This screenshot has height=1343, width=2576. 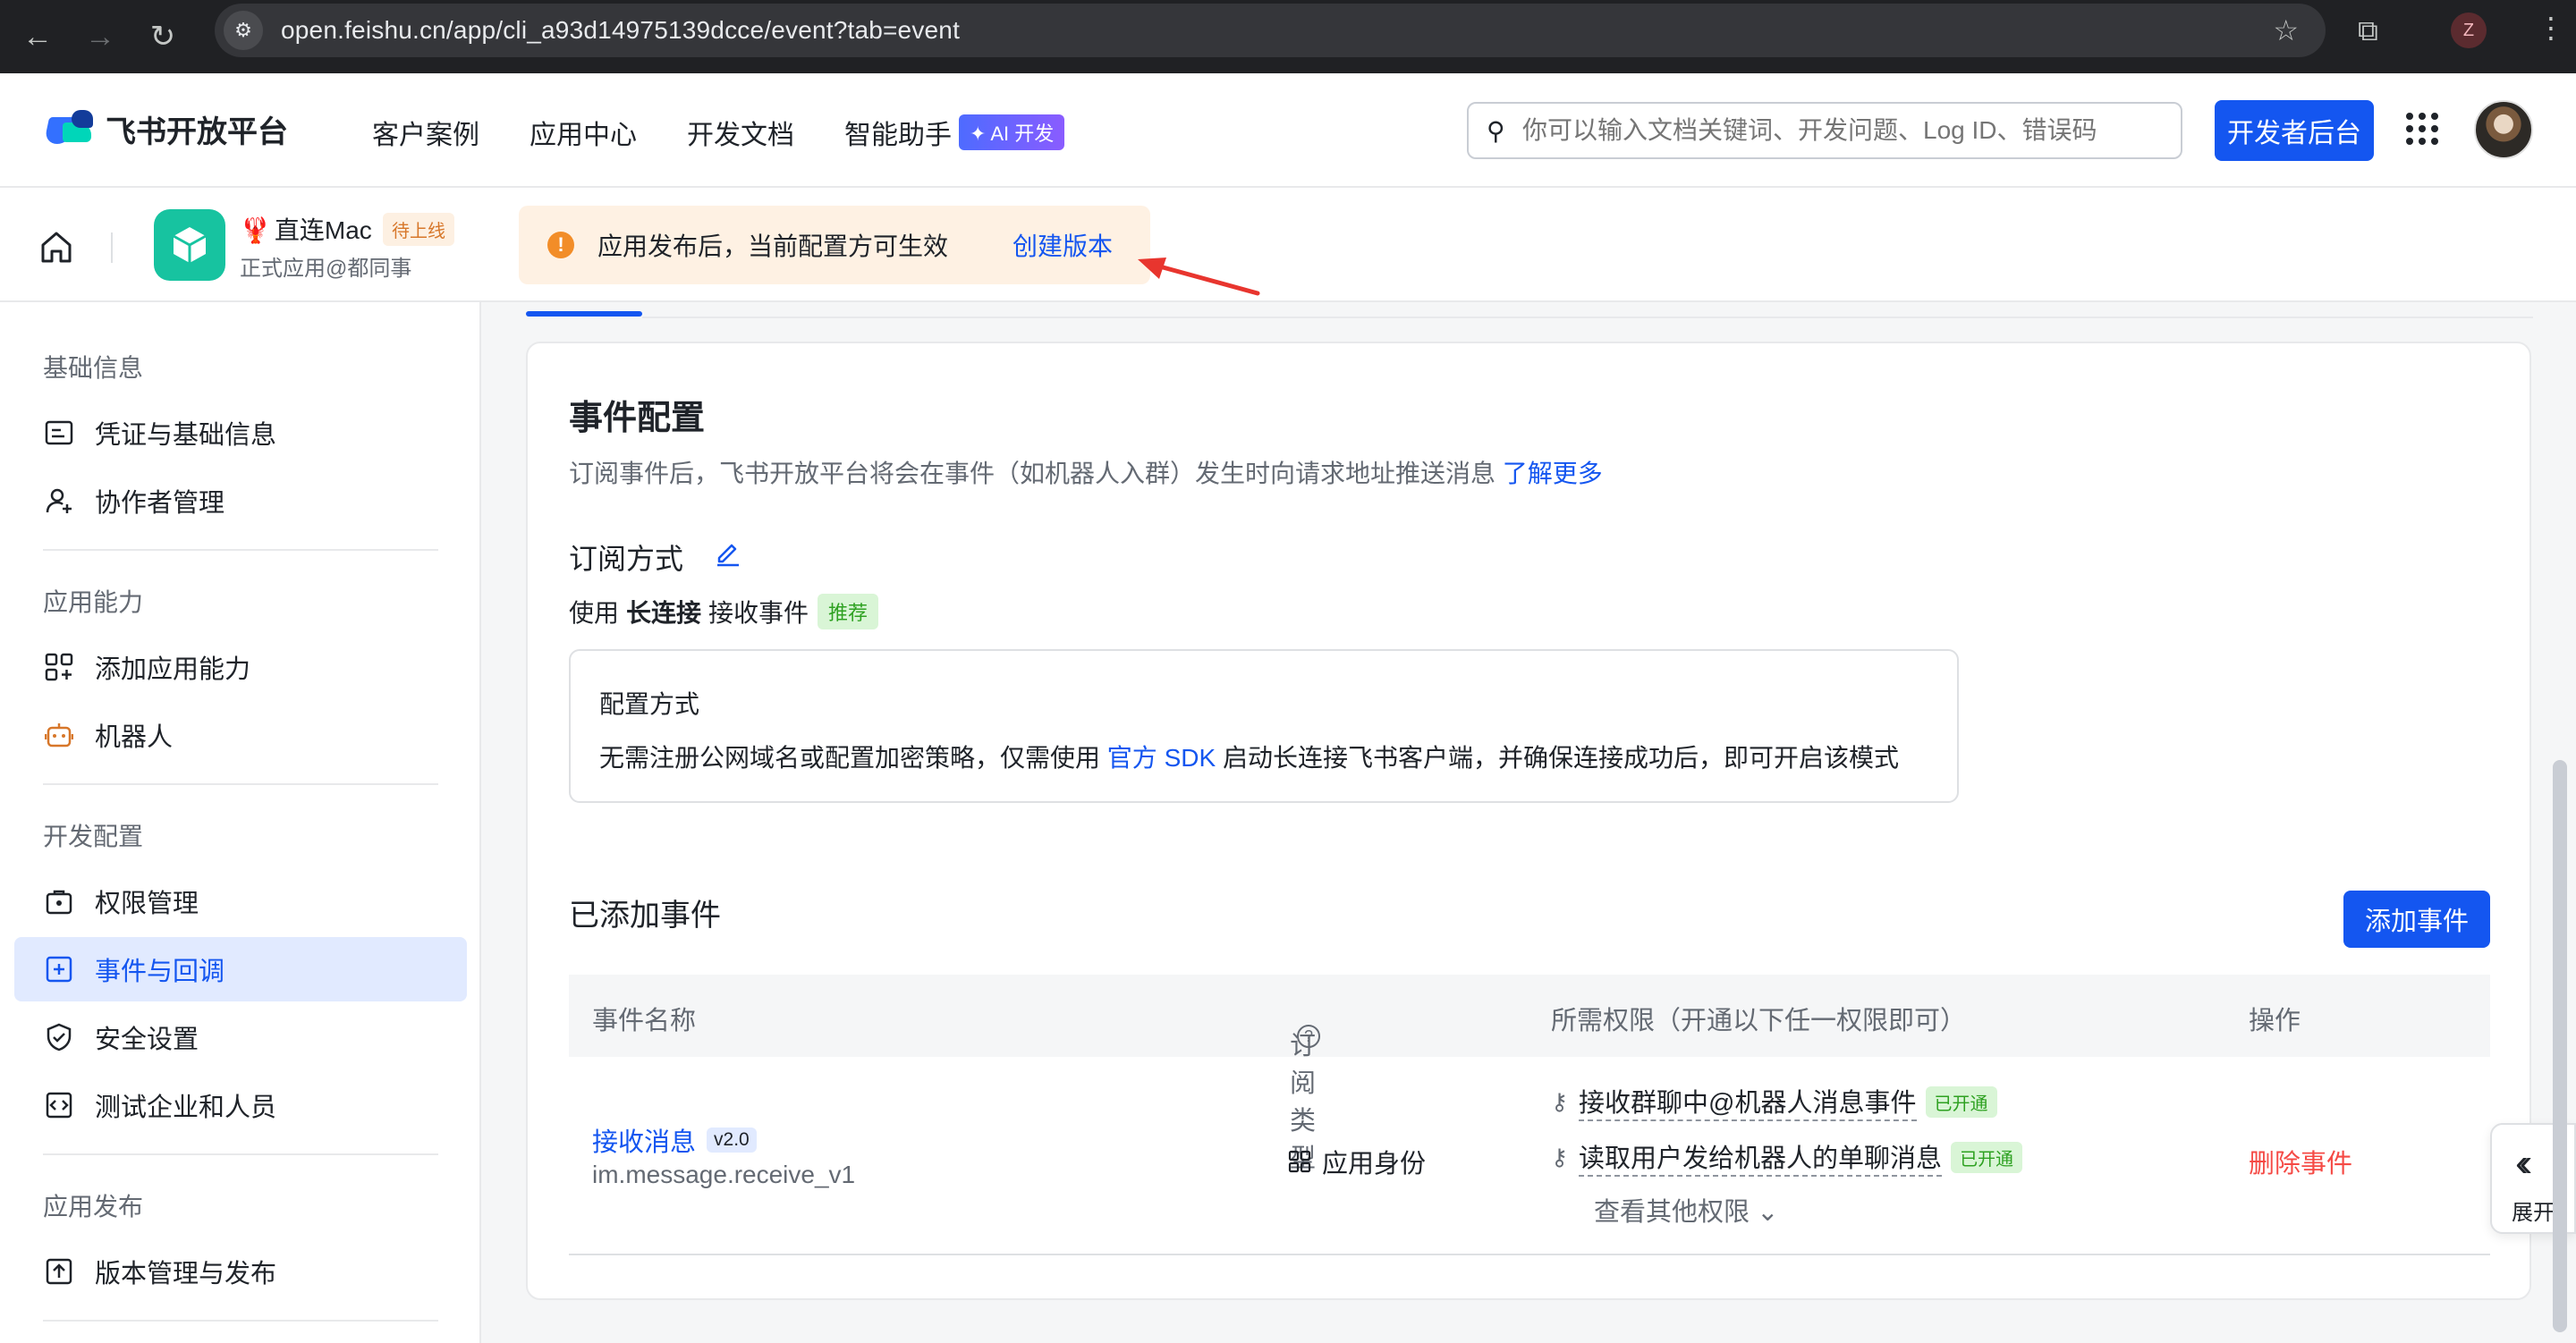 What do you see at coordinates (1748, 1101) in the screenshot?
I see `permission-text: 接收群聊中@机器人消息事件` at bounding box center [1748, 1101].